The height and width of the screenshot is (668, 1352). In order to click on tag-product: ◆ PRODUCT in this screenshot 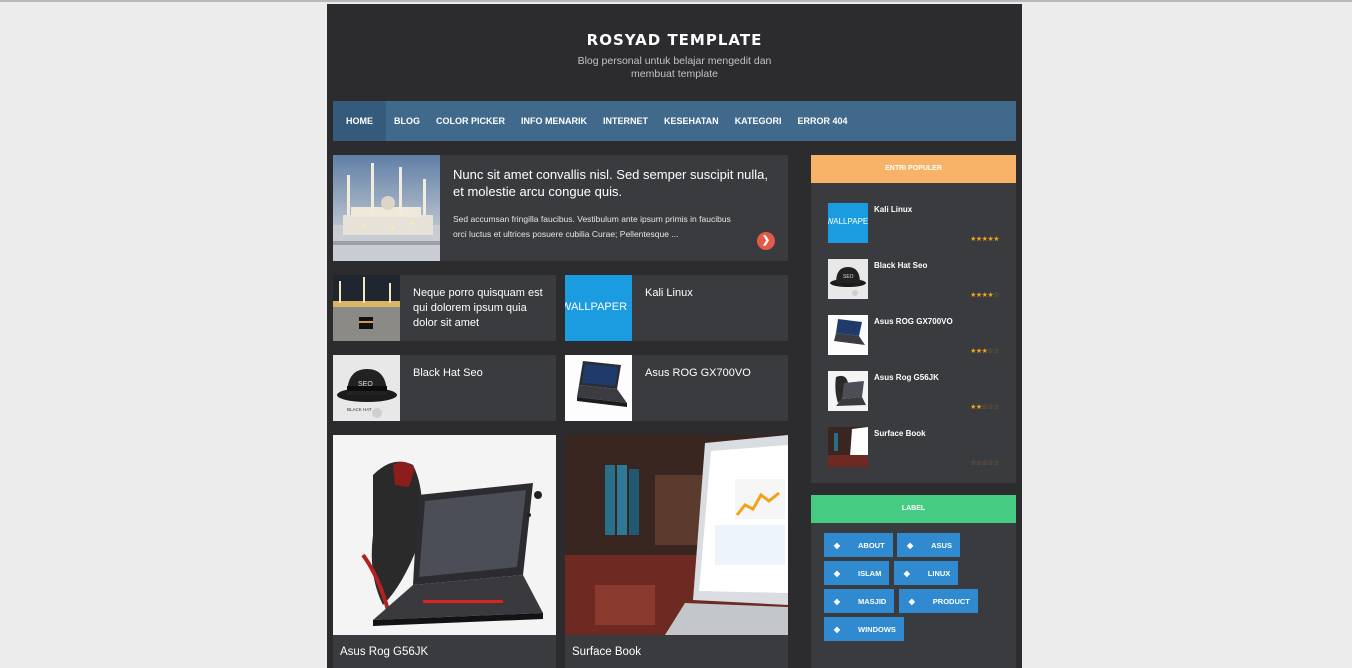, I will do `click(938, 601)`.